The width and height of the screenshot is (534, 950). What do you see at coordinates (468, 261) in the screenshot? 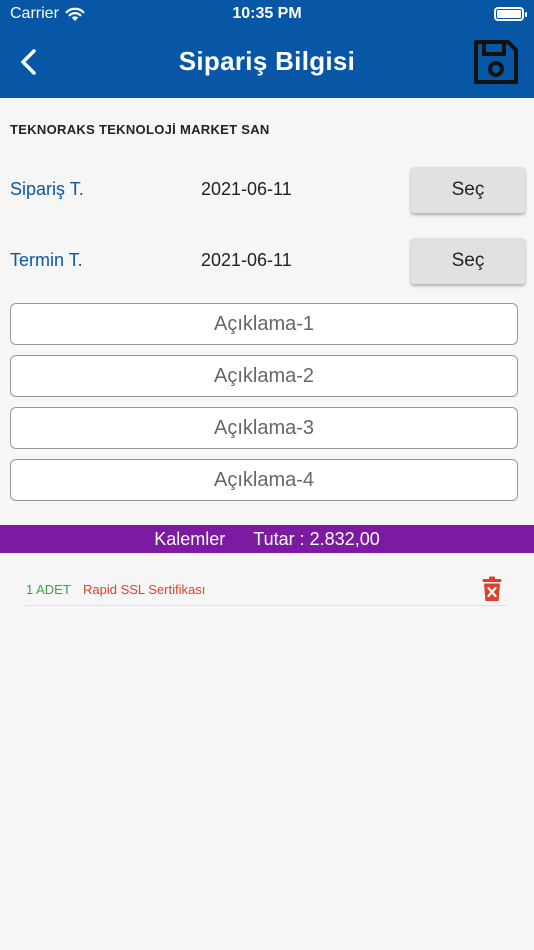
I see `due-date-select-button: Seç` at bounding box center [468, 261].